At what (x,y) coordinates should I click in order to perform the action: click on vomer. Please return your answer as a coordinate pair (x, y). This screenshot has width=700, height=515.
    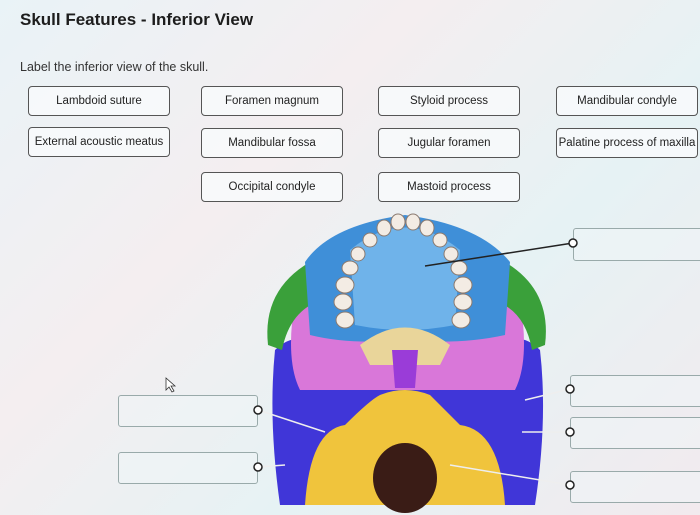
    Looking at the image, I should click on (405, 369).